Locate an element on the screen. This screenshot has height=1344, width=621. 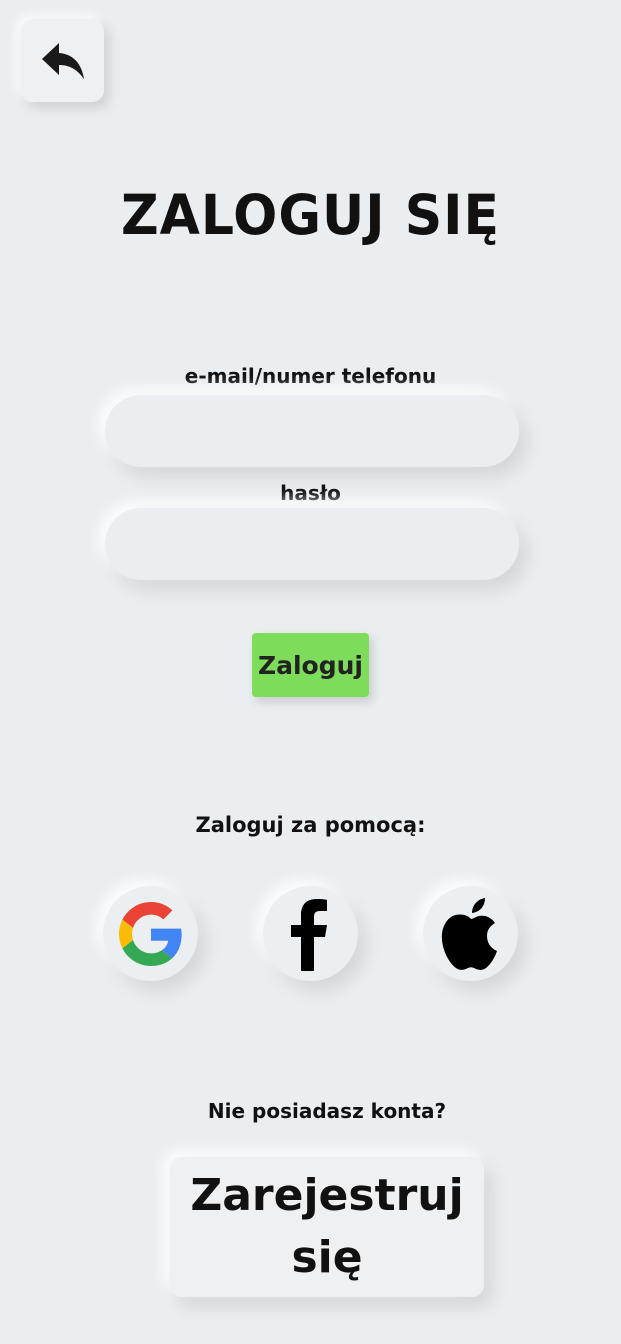
social-login-heading: Zaloguj za pomocą: is located at coordinates (310, 825).